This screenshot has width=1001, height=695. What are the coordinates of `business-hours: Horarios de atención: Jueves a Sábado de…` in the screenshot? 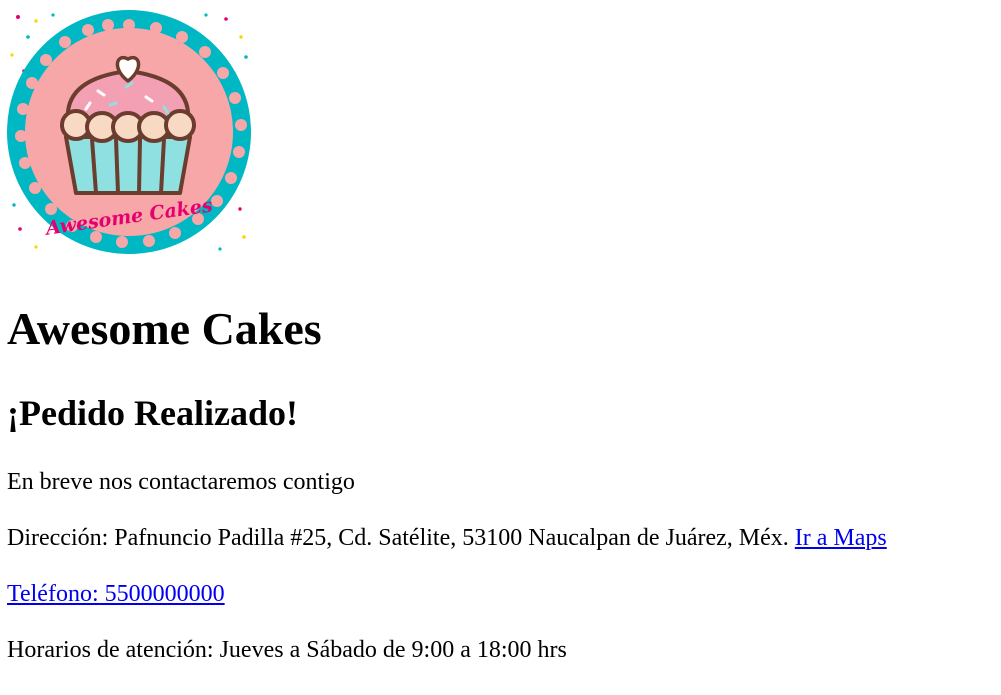 It's located at (287, 650).